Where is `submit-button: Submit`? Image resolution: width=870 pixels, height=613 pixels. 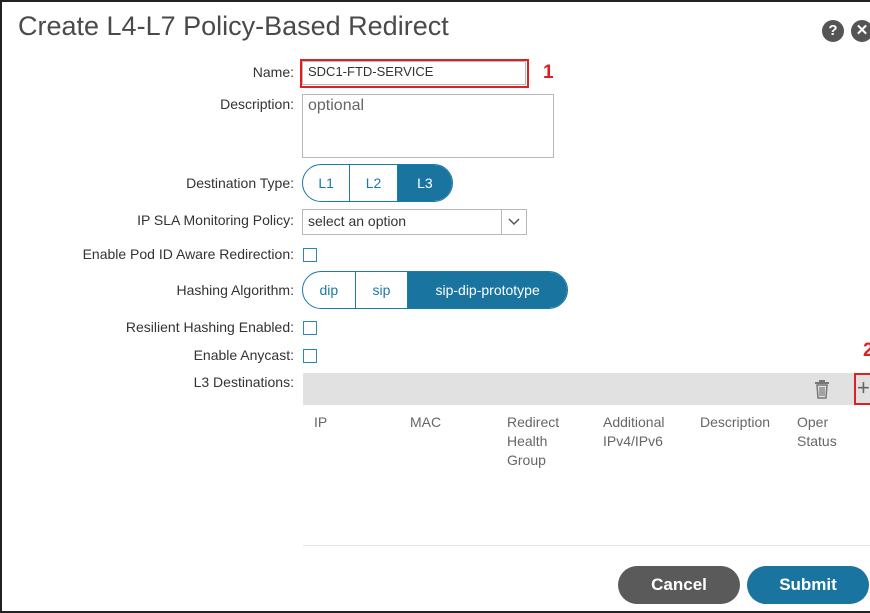
submit-button: Submit is located at coordinates (808, 585).